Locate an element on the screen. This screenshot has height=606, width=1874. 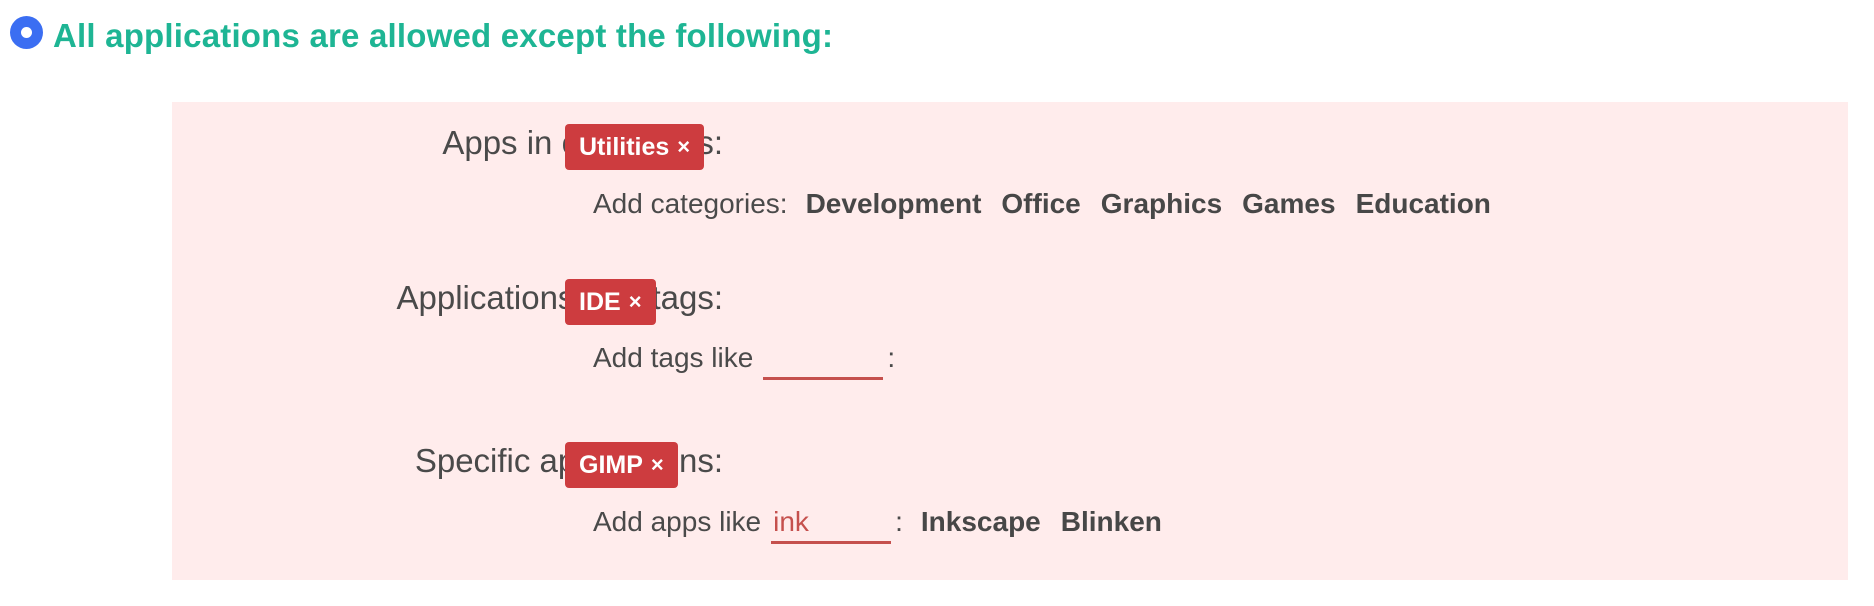
apps-colon: : is located at coordinates (899, 521).